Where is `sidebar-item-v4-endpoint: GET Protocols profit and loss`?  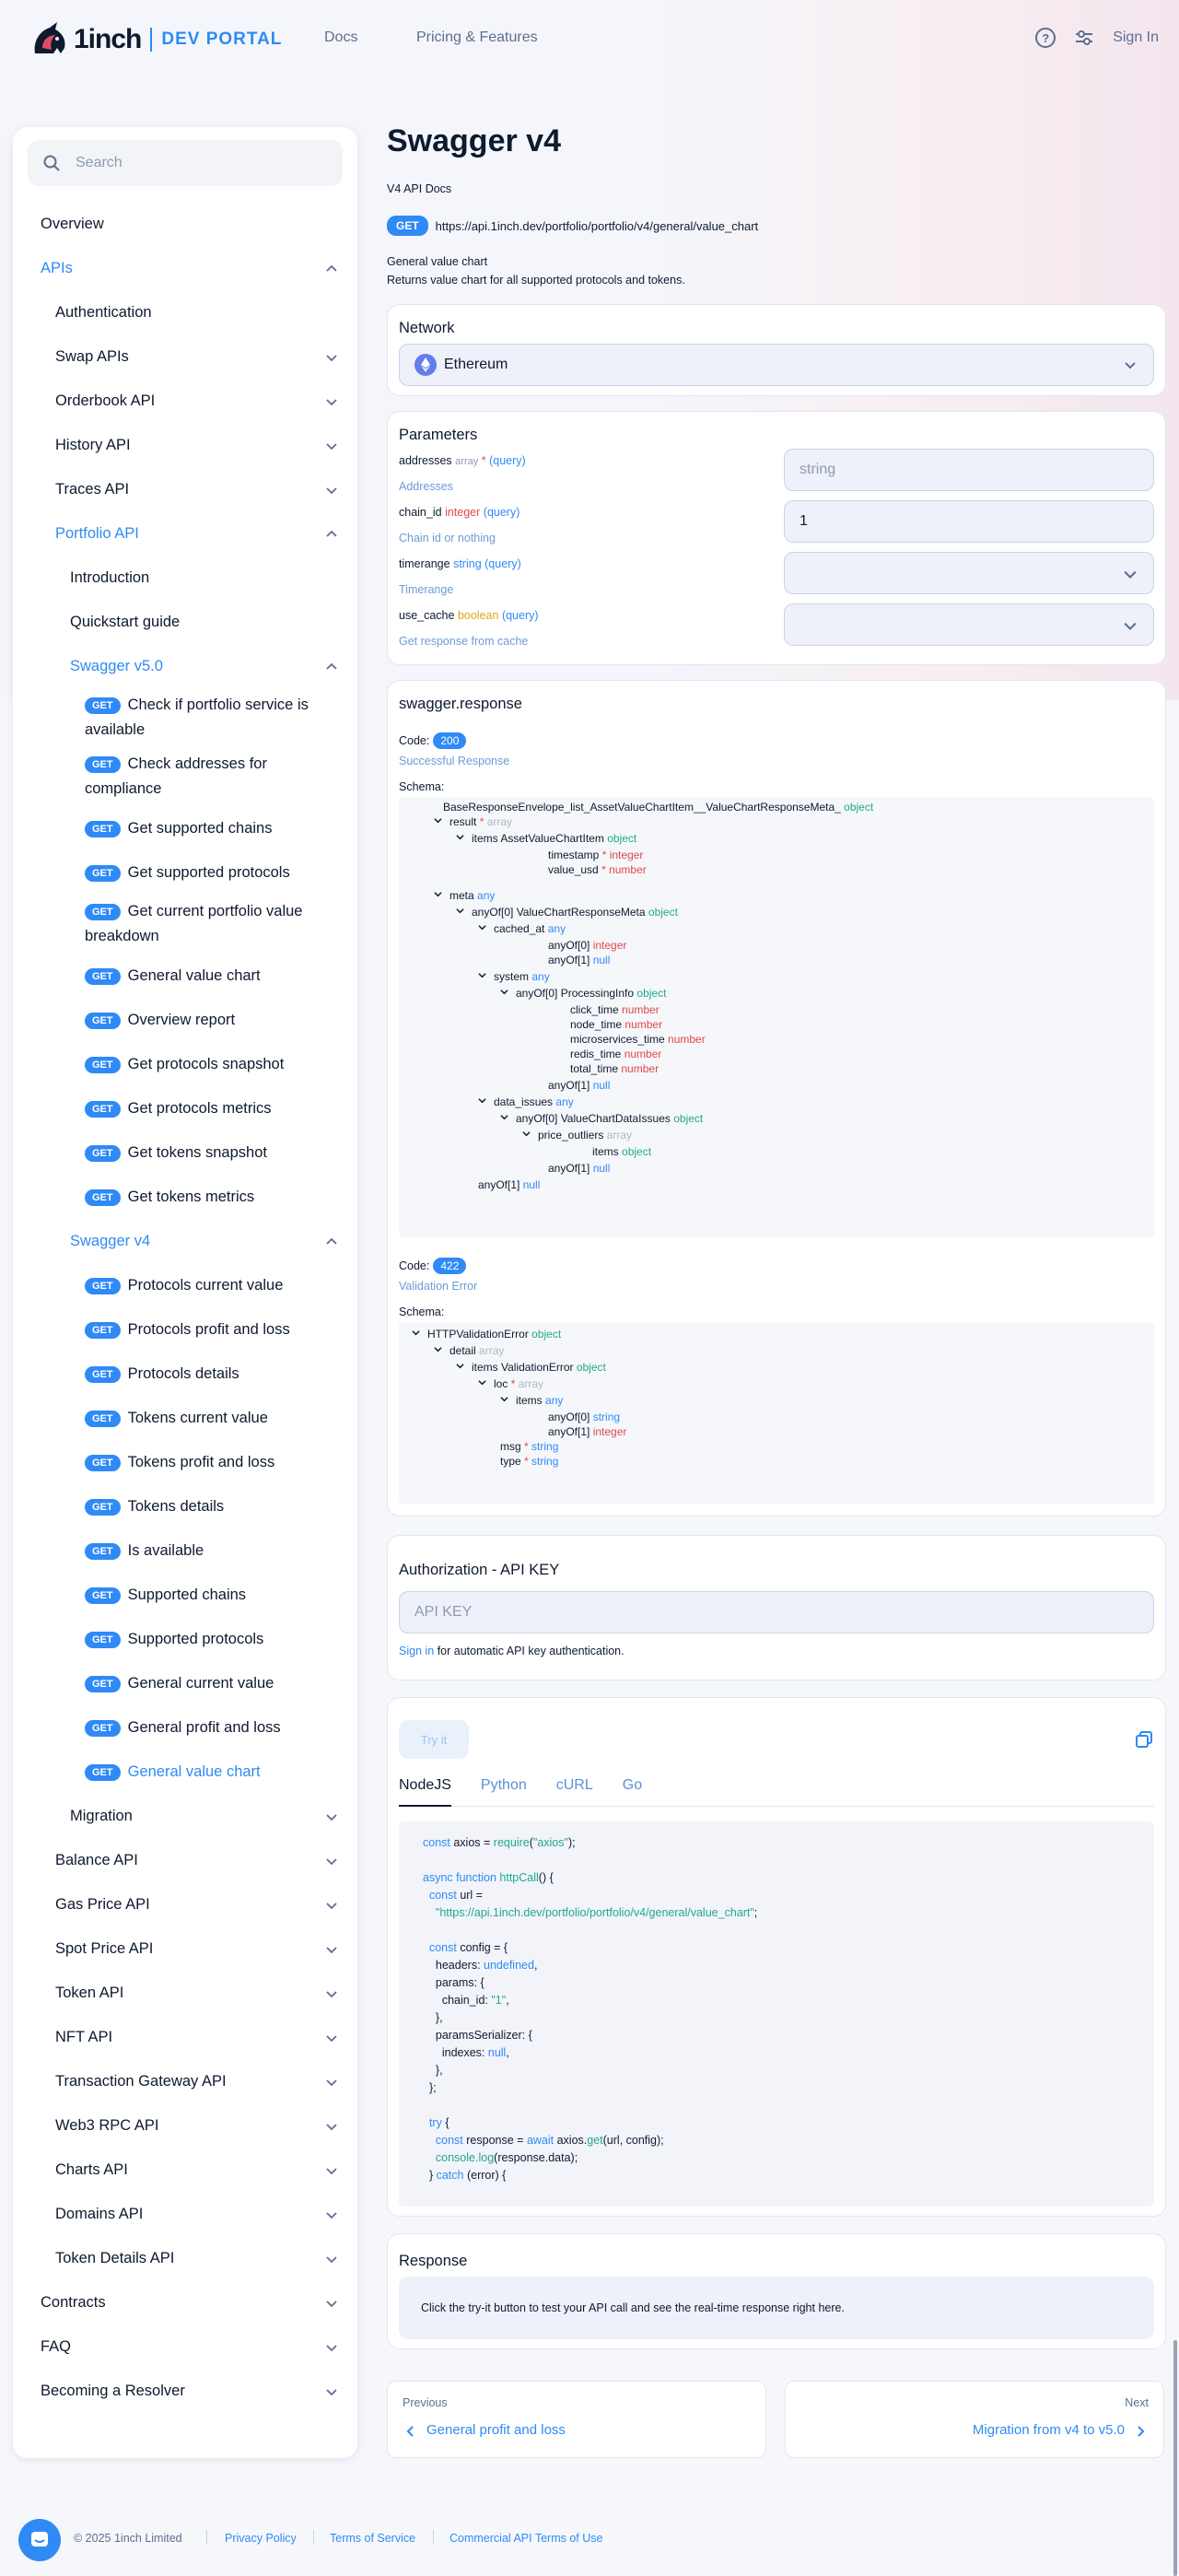
sidebar-item-v4-endpoint: GET Protocols profit and loss is located at coordinates (185, 1330).